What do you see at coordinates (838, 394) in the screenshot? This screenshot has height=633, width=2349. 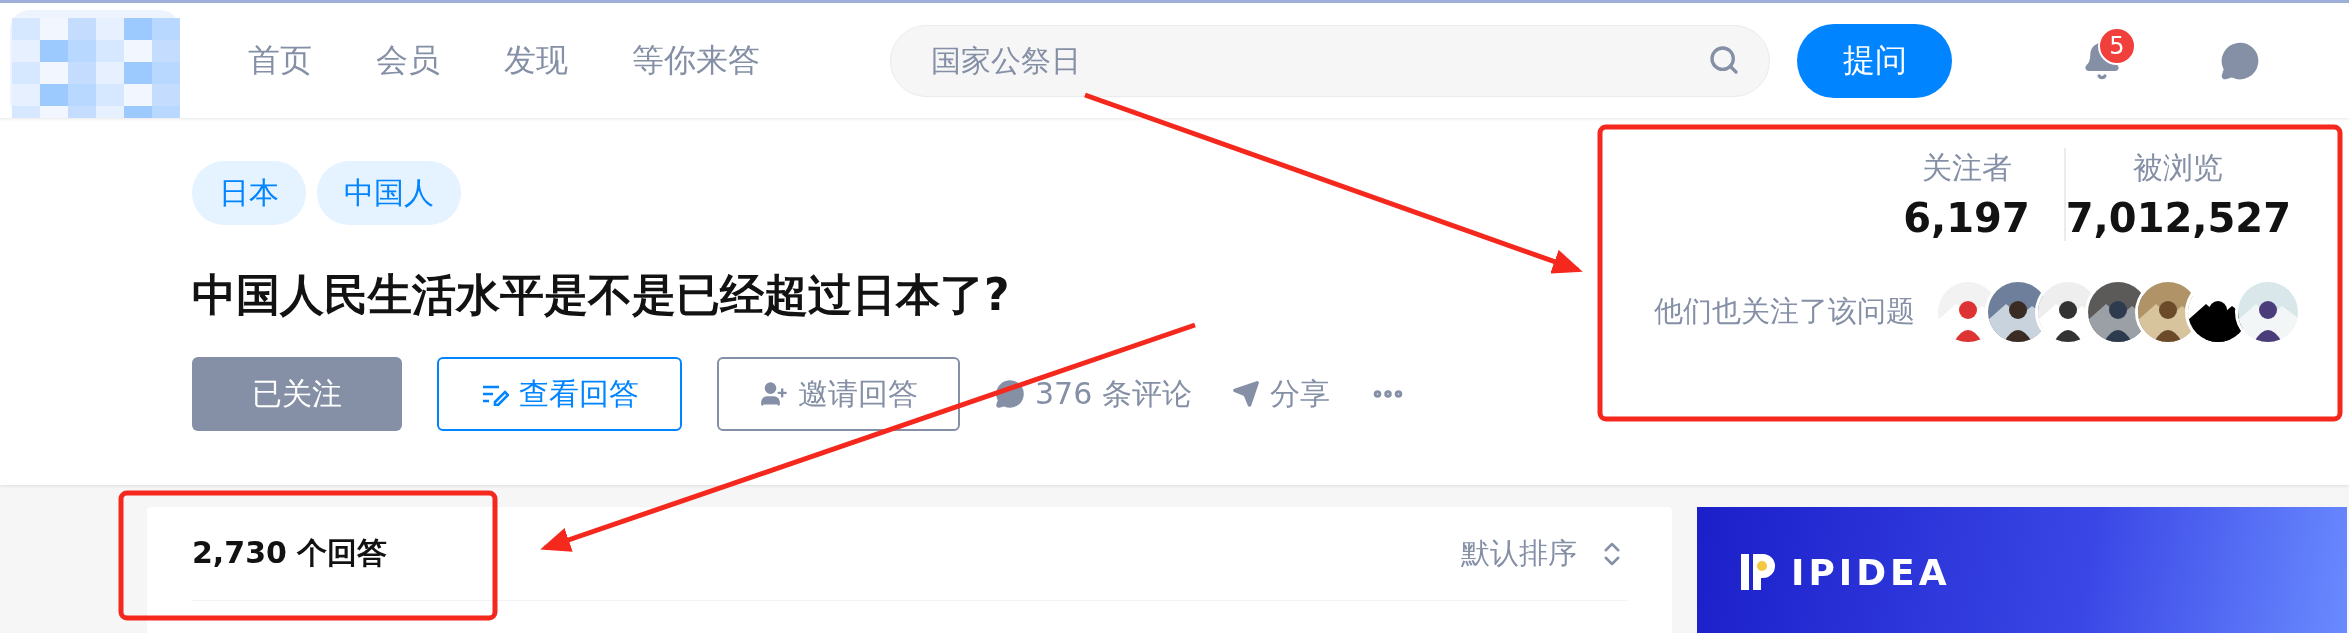 I see `invite-button: 邀请回答` at bounding box center [838, 394].